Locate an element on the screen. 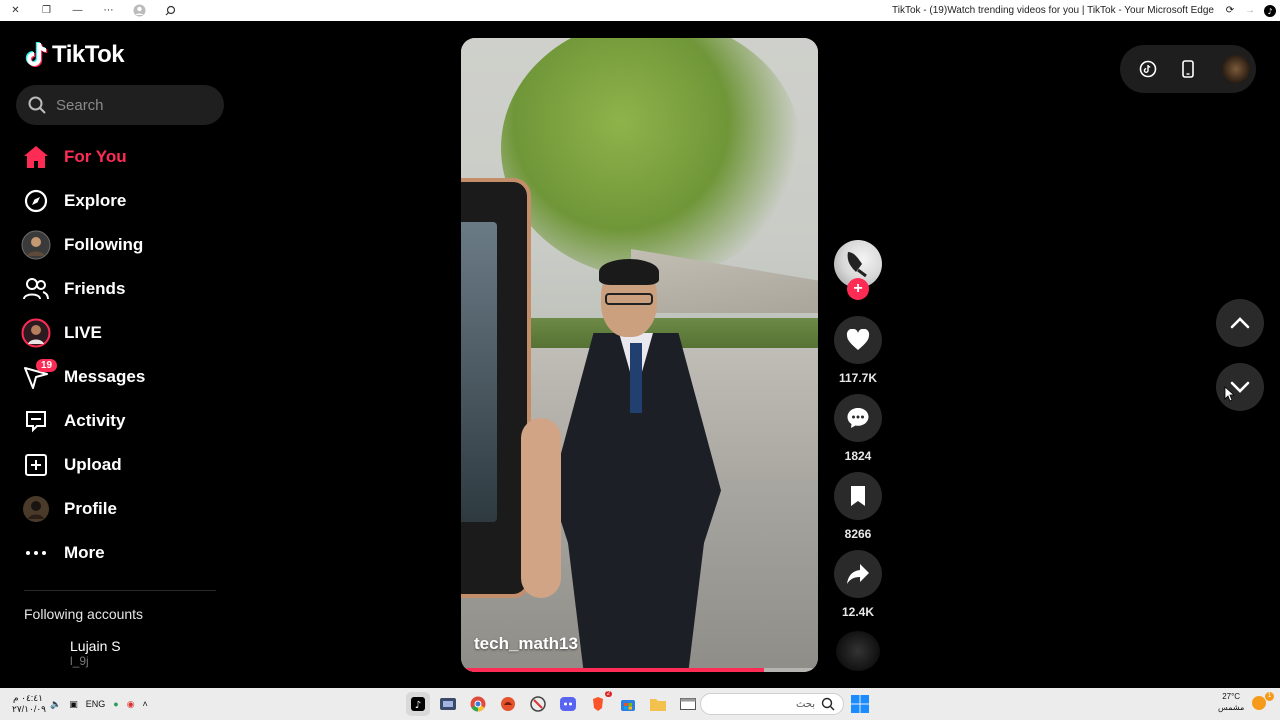 The image size is (1280, 720). minimize-window-icon: — is located at coordinates (77, 10).